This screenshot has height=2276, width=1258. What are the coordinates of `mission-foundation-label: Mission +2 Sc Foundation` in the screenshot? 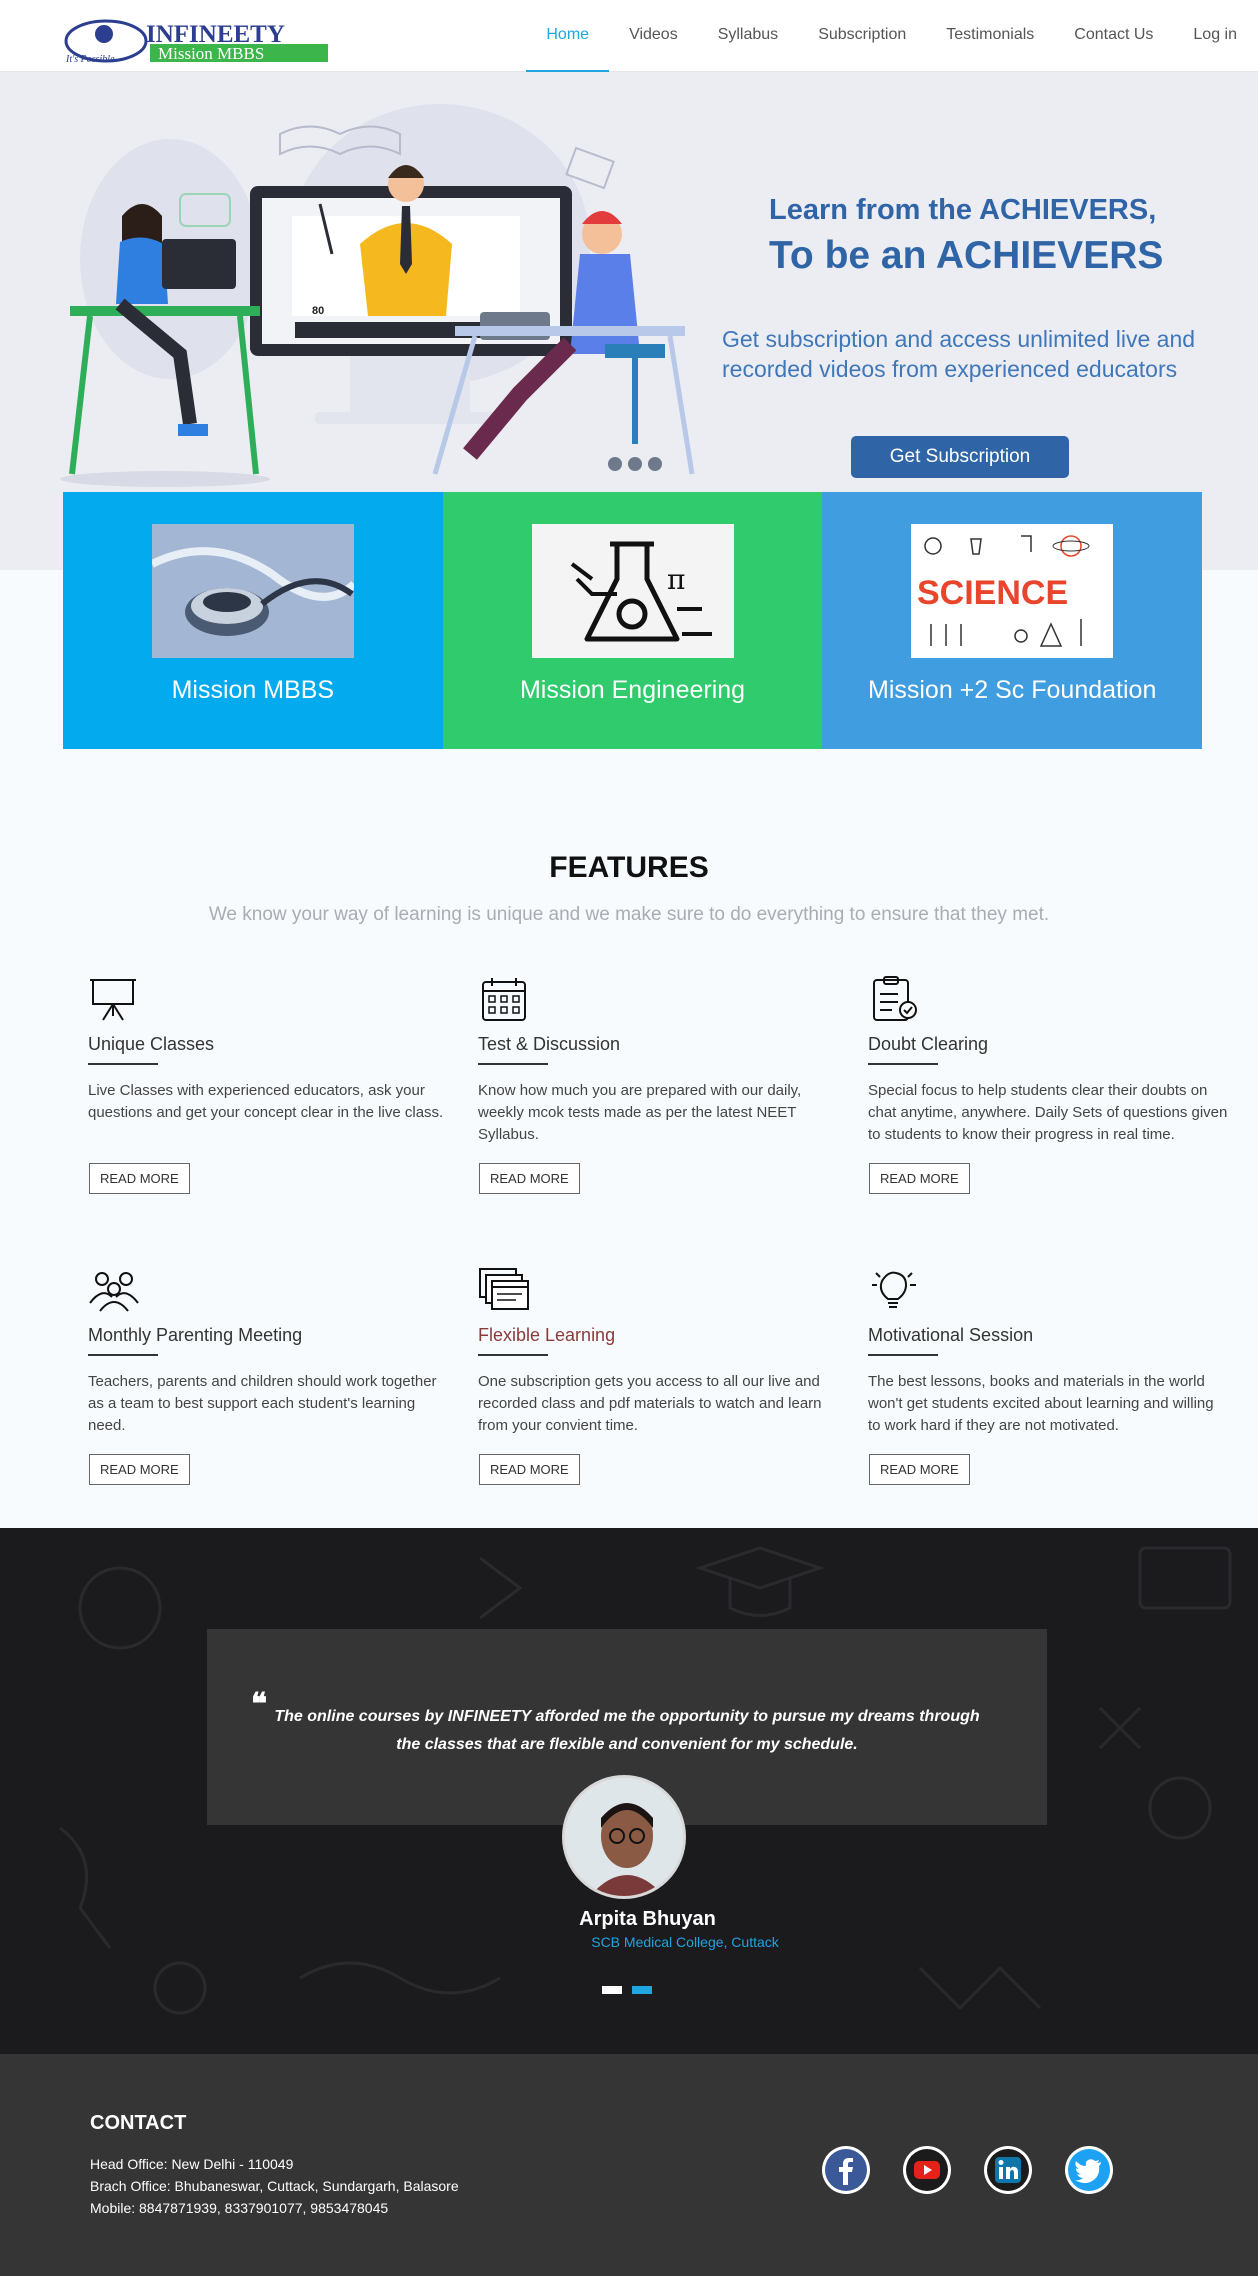 It's located at (1012, 690).